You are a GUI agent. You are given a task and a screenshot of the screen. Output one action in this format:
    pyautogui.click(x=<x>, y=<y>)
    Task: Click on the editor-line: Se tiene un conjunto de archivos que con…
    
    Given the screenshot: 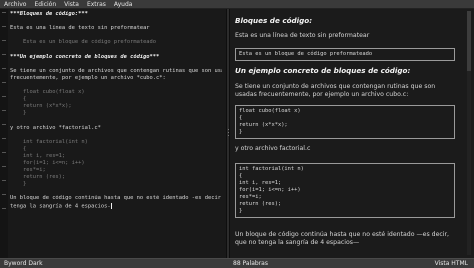 What is the action you would take?
    pyautogui.click(x=116, y=70)
    